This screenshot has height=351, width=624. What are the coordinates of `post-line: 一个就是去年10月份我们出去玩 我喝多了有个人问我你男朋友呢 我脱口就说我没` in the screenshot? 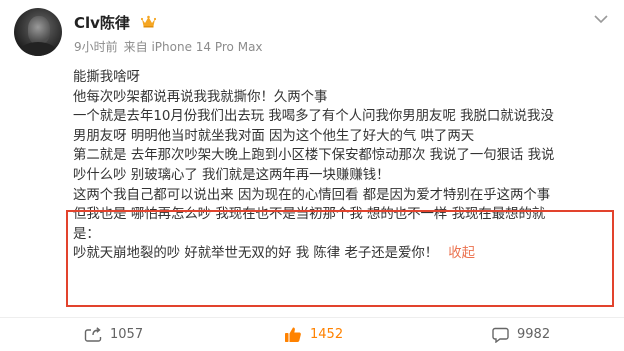 It's located at (313, 117).